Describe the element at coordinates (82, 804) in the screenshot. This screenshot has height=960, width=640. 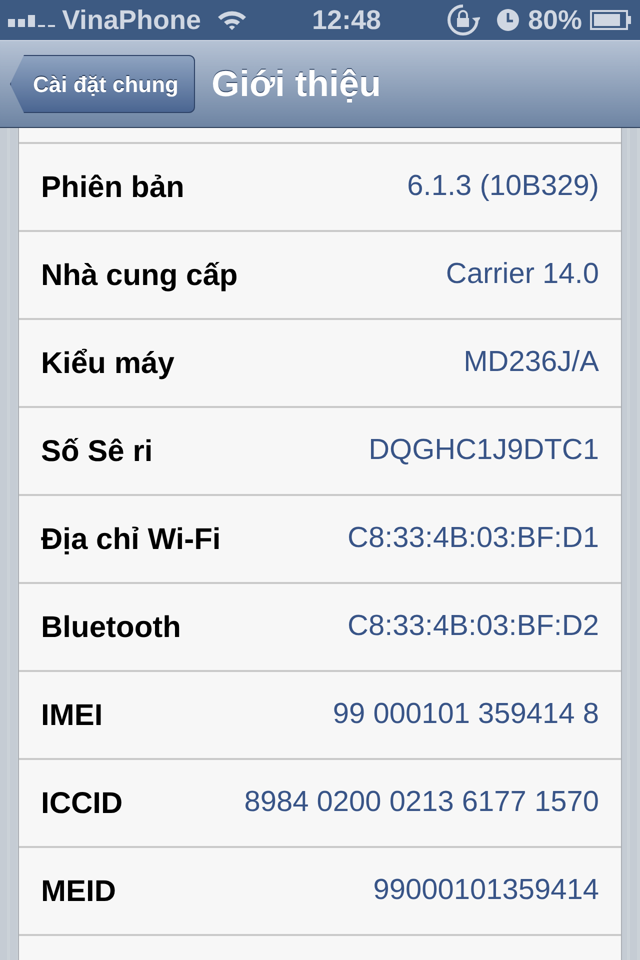
I see `row-label: ICCID` at that location.